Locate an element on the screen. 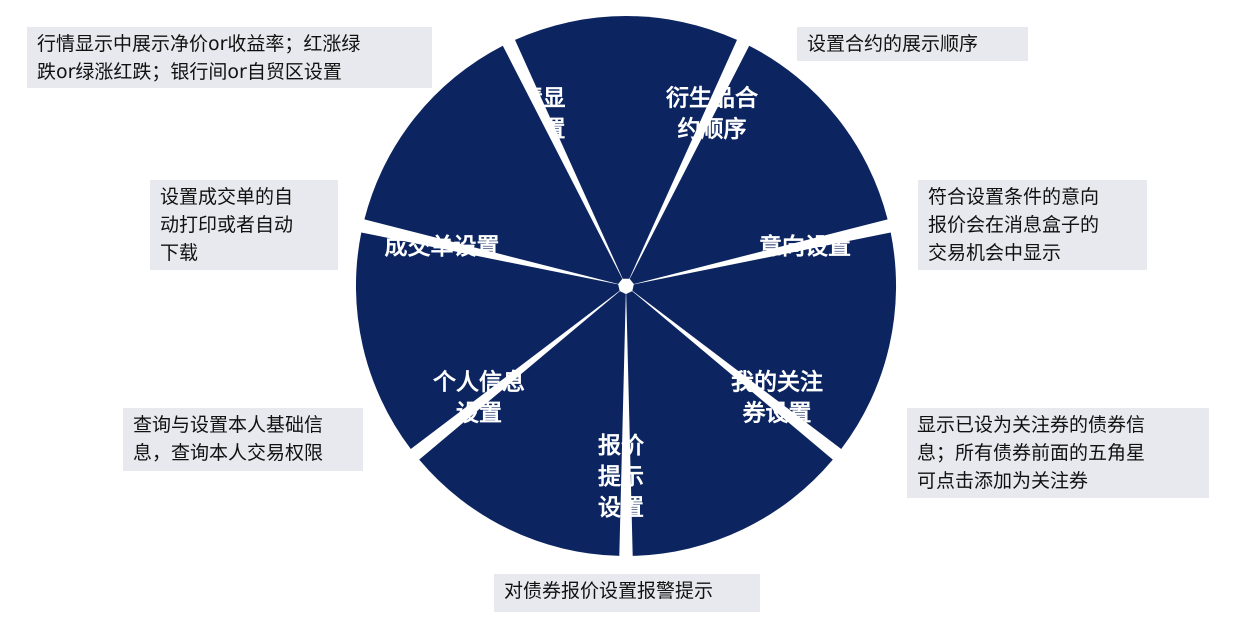 Image resolution: width=1249 pixels, height=618 pixels. note-quote-alert: 对债券报价设置报警提示 is located at coordinates (627, 593).